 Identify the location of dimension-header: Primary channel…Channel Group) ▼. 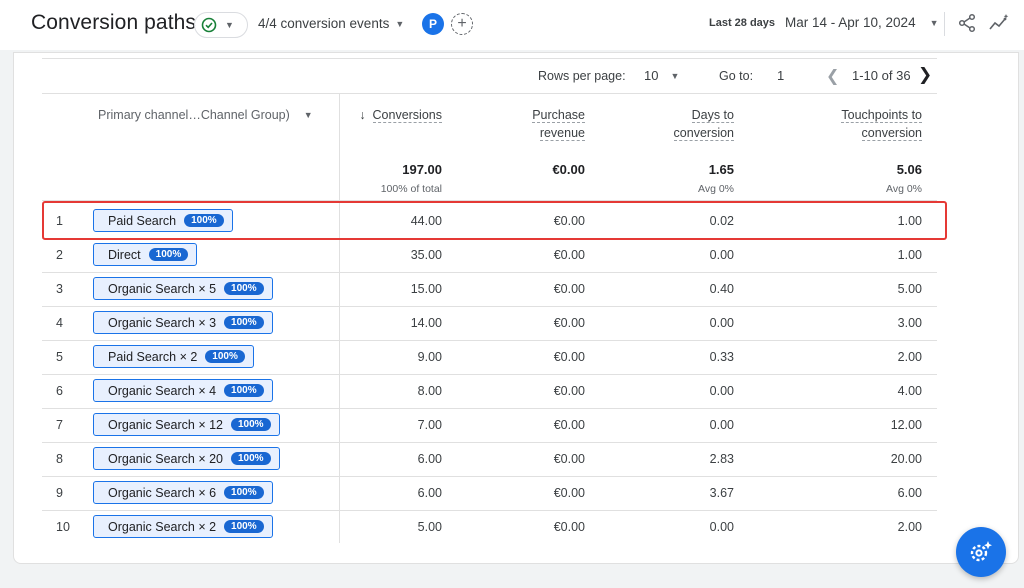
(205, 115).